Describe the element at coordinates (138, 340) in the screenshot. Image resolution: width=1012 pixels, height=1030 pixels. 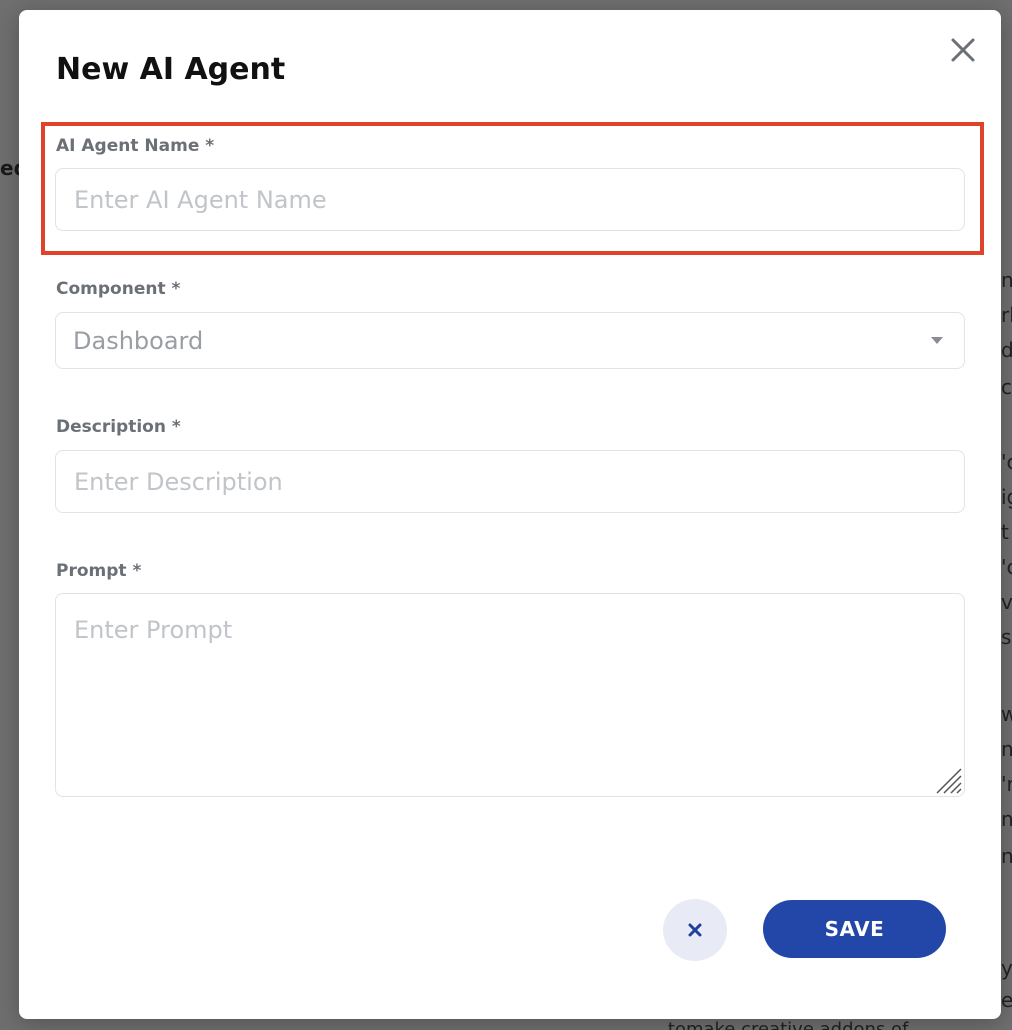
I see `component-selected-value: Dashboard` at that location.